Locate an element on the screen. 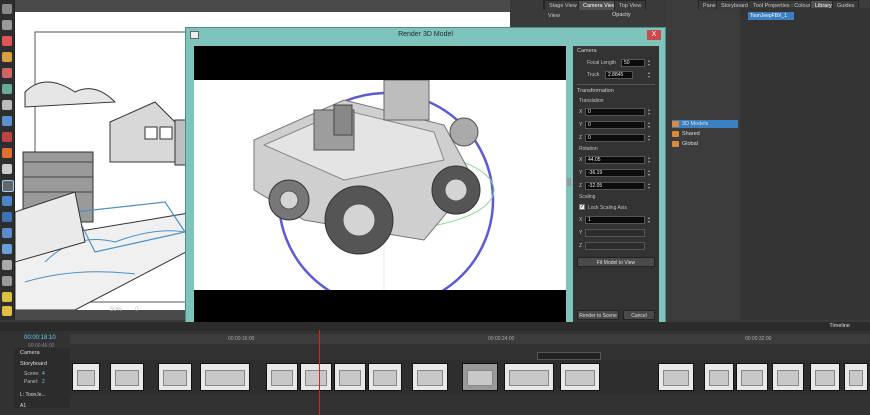 The height and width of the screenshot is (415, 870). eraser-icon is located at coordinates (7, 73).